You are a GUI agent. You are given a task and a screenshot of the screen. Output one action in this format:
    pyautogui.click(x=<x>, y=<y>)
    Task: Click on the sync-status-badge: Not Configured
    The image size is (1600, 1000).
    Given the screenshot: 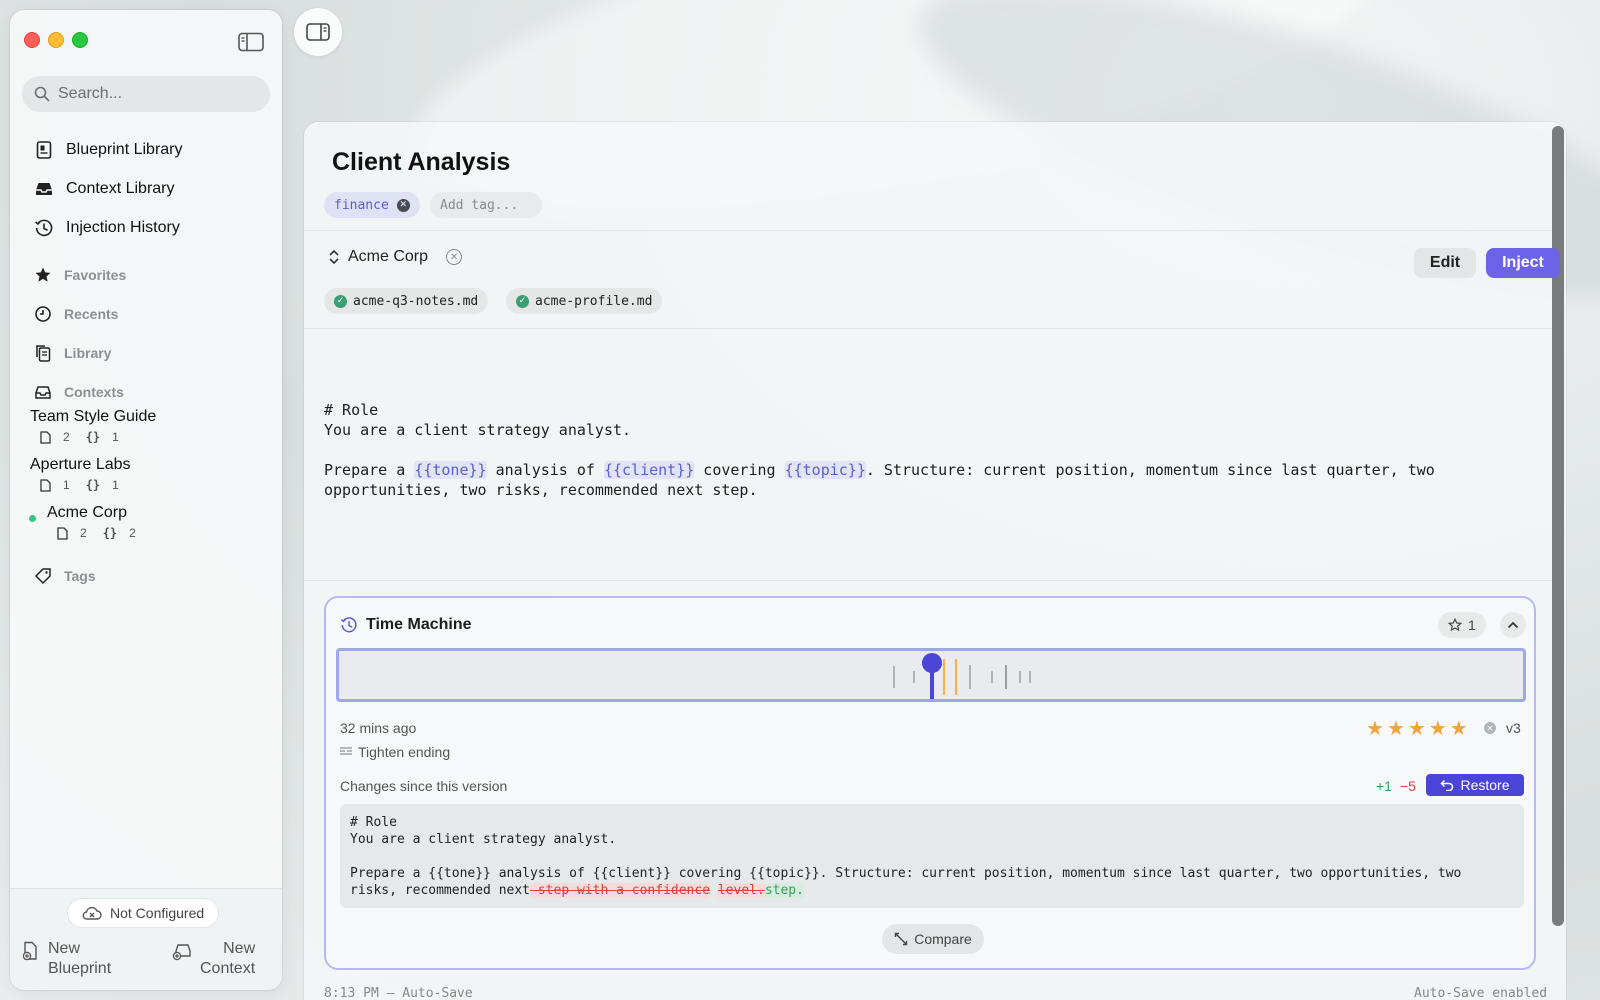 What is the action you would take?
    pyautogui.click(x=143, y=913)
    